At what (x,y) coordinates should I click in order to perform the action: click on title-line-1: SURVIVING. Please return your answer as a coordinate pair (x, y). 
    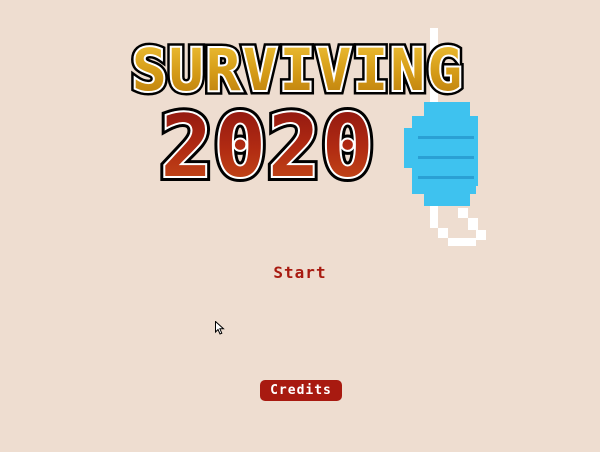
    Looking at the image, I should click on (298, 70).